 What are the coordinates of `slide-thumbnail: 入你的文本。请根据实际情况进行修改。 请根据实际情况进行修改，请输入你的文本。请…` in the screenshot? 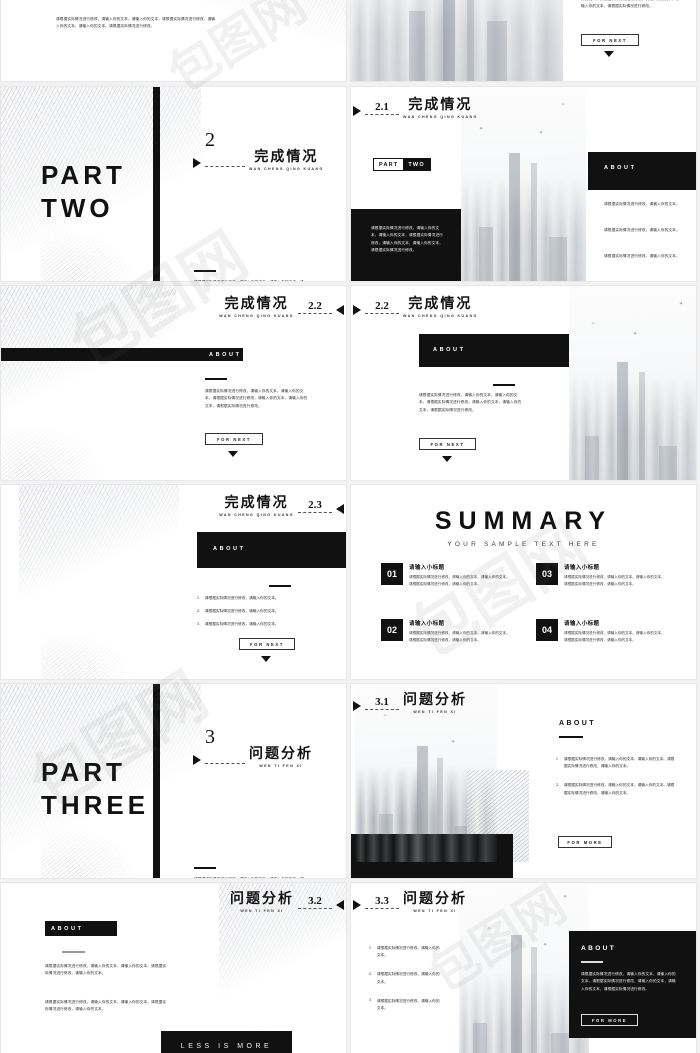 It's located at (173, 41).